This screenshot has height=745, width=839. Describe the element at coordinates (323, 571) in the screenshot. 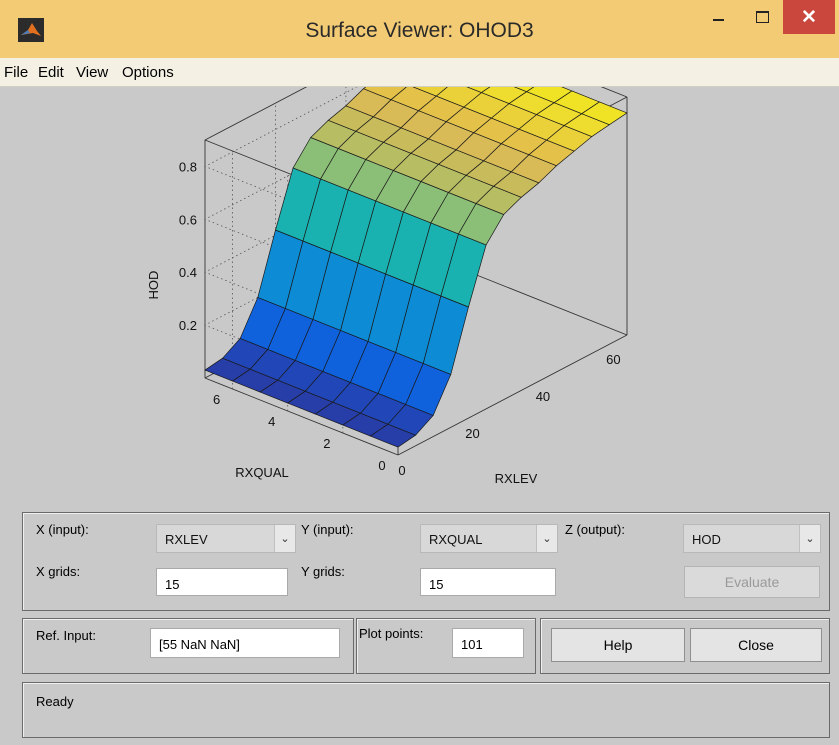

I see `y-grids-label: Y grids:` at that location.